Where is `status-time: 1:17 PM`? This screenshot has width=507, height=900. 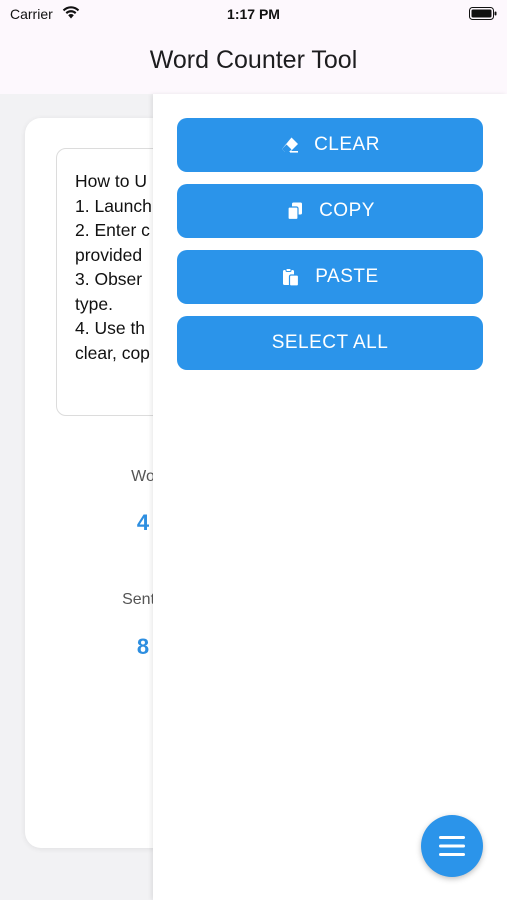 status-time: 1:17 PM is located at coordinates (253, 14).